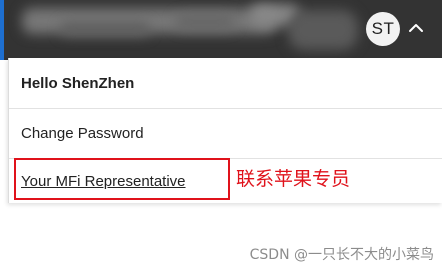  I want to click on annotation-highlight-box, so click(122, 179).